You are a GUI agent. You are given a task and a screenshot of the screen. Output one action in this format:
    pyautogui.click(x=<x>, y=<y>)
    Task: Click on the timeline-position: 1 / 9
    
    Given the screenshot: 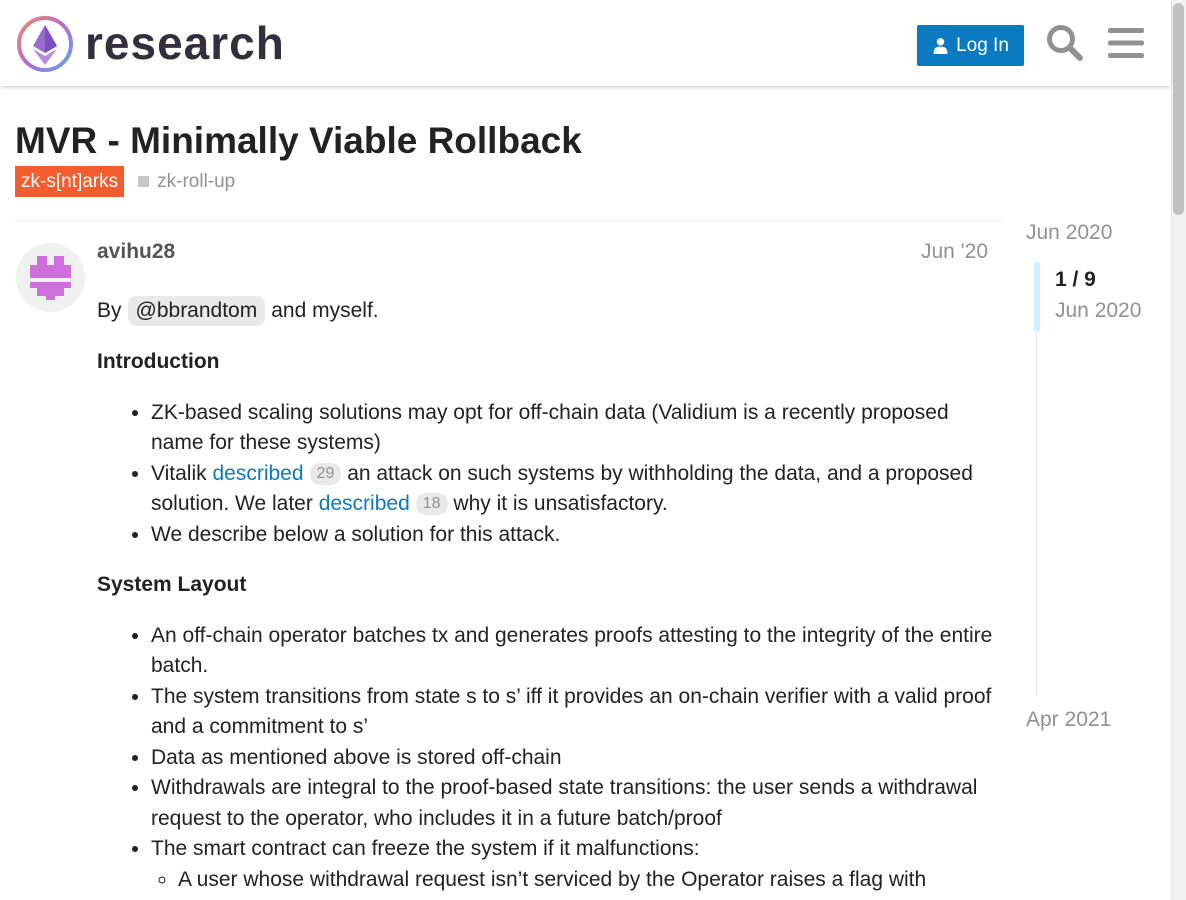 What is the action you would take?
    pyautogui.click(x=1075, y=279)
    